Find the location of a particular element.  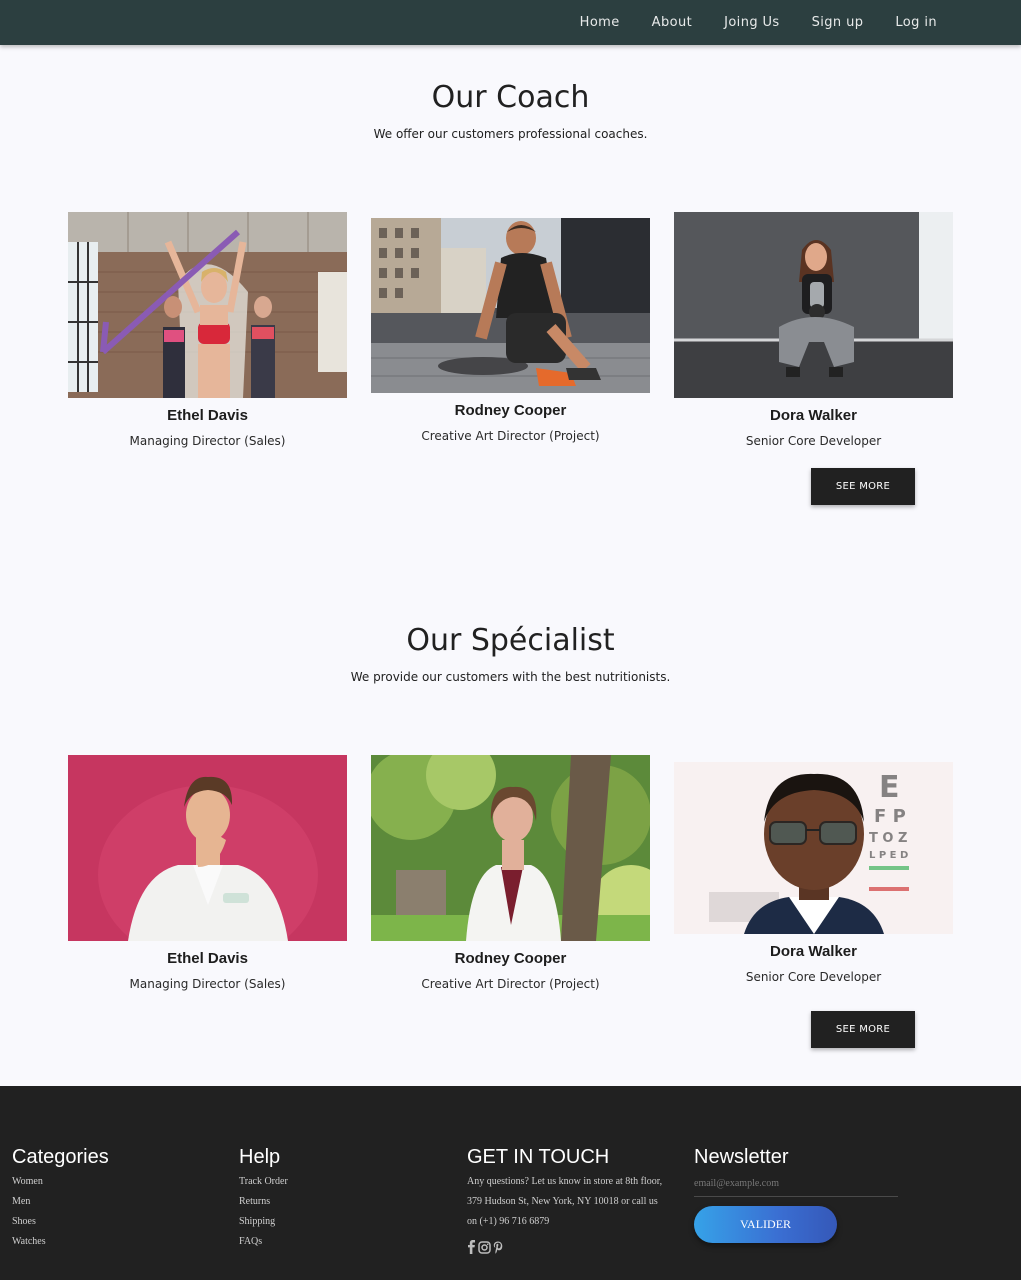

coach-photo-fitness-class is located at coordinates (207, 305).